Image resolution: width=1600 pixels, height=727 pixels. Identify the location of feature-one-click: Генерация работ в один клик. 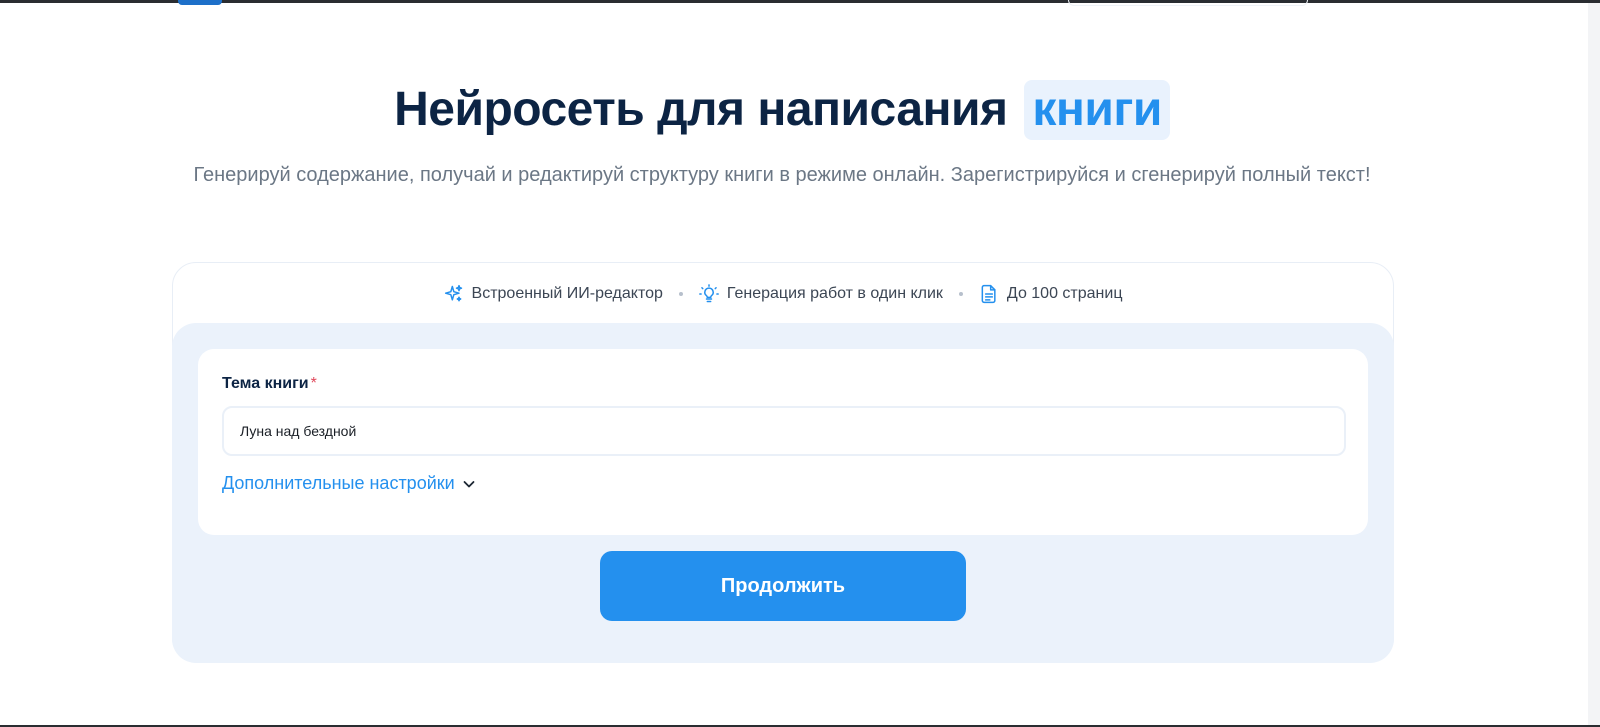
(820, 294).